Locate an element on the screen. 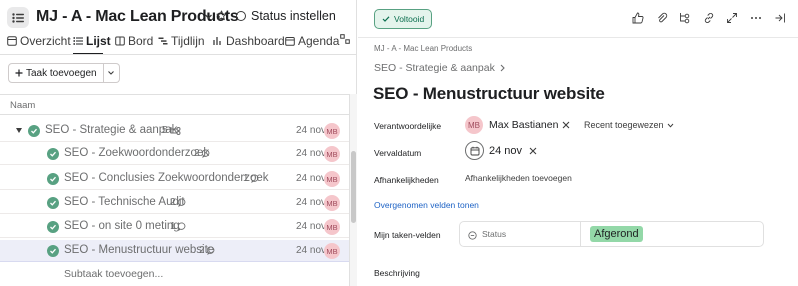  recent-assignees-dropdown: Recent toegewezen is located at coordinates (629, 125).